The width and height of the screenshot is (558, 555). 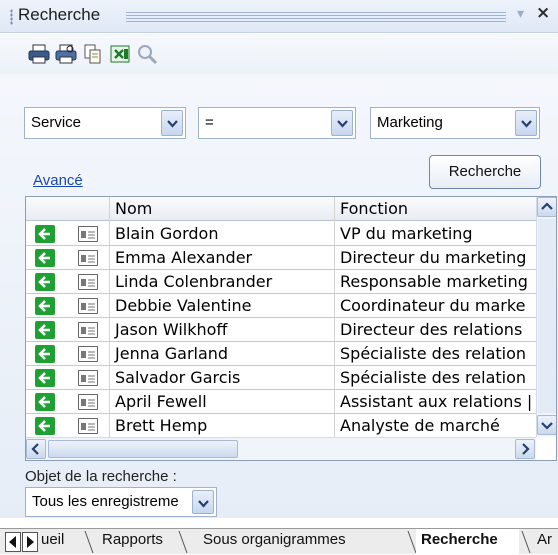 What do you see at coordinates (36, 449) in the screenshot?
I see `scroll-left-icon` at bounding box center [36, 449].